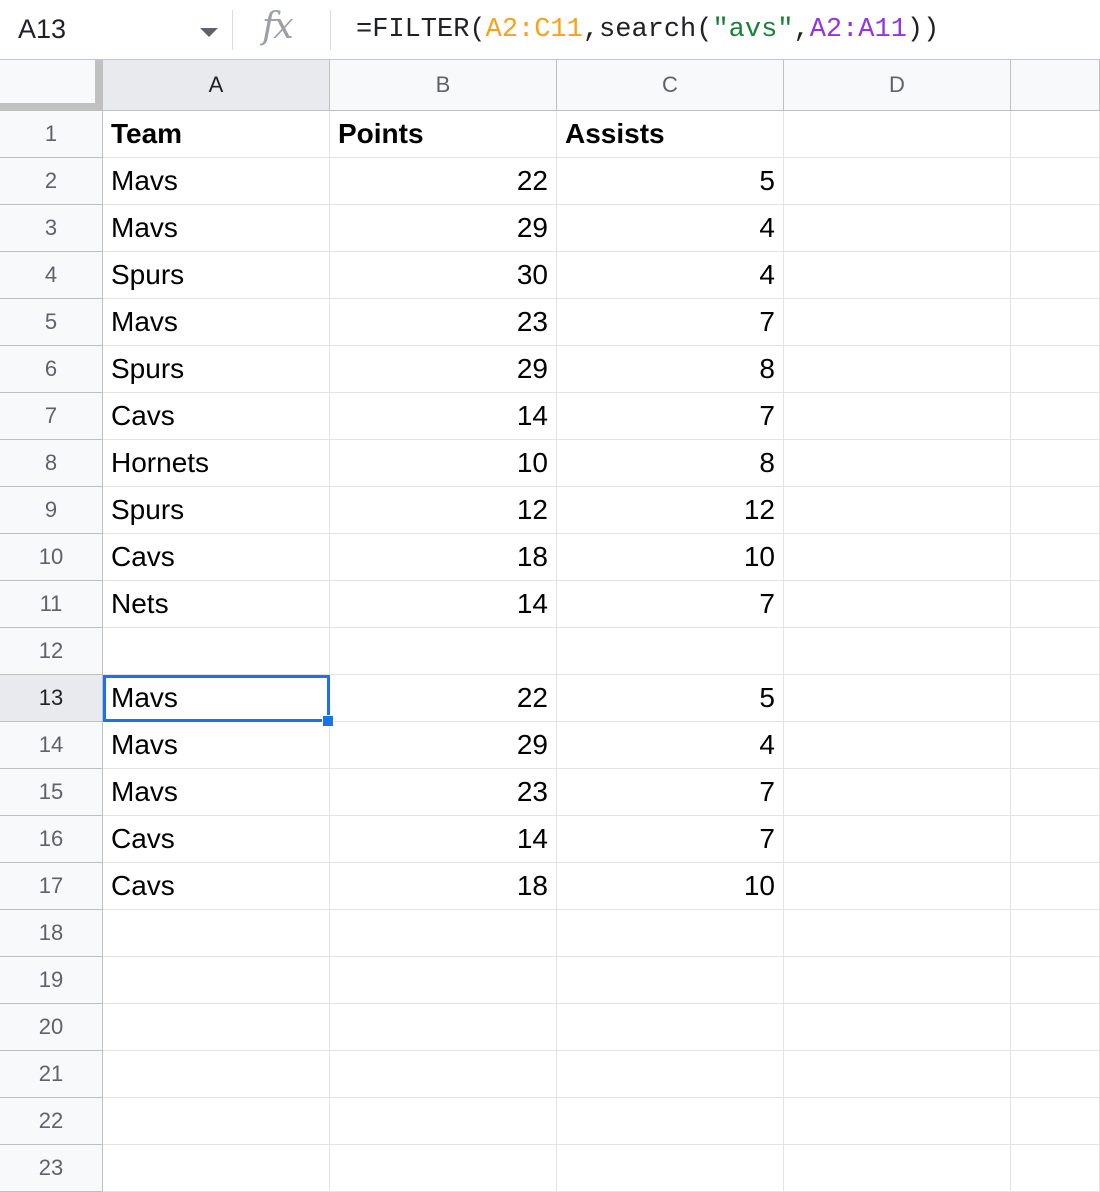 This screenshot has width=1100, height=1192. Describe the element at coordinates (51, 369) in the screenshot. I see `row-header-6: 6` at that location.